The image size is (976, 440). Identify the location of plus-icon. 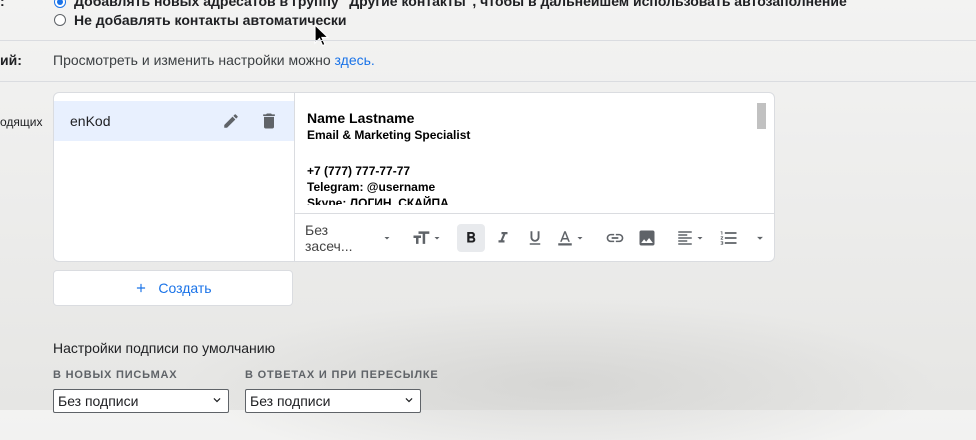
(141, 288).